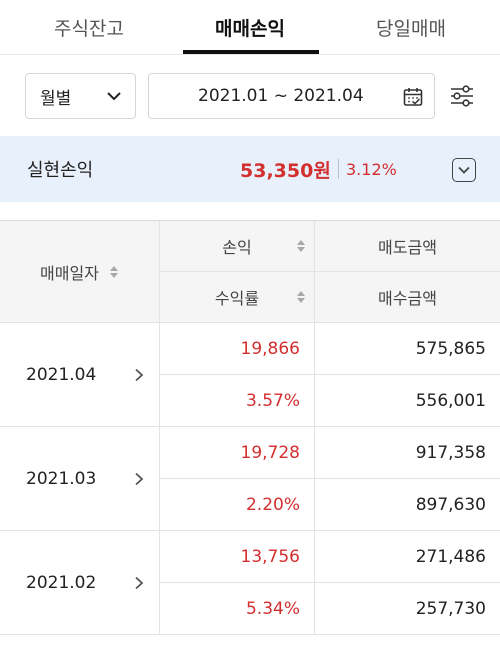 The height and width of the screenshot is (652, 500). What do you see at coordinates (251, 52) in the screenshot?
I see `active-tab-indicator` at bounding box center [251, 52].